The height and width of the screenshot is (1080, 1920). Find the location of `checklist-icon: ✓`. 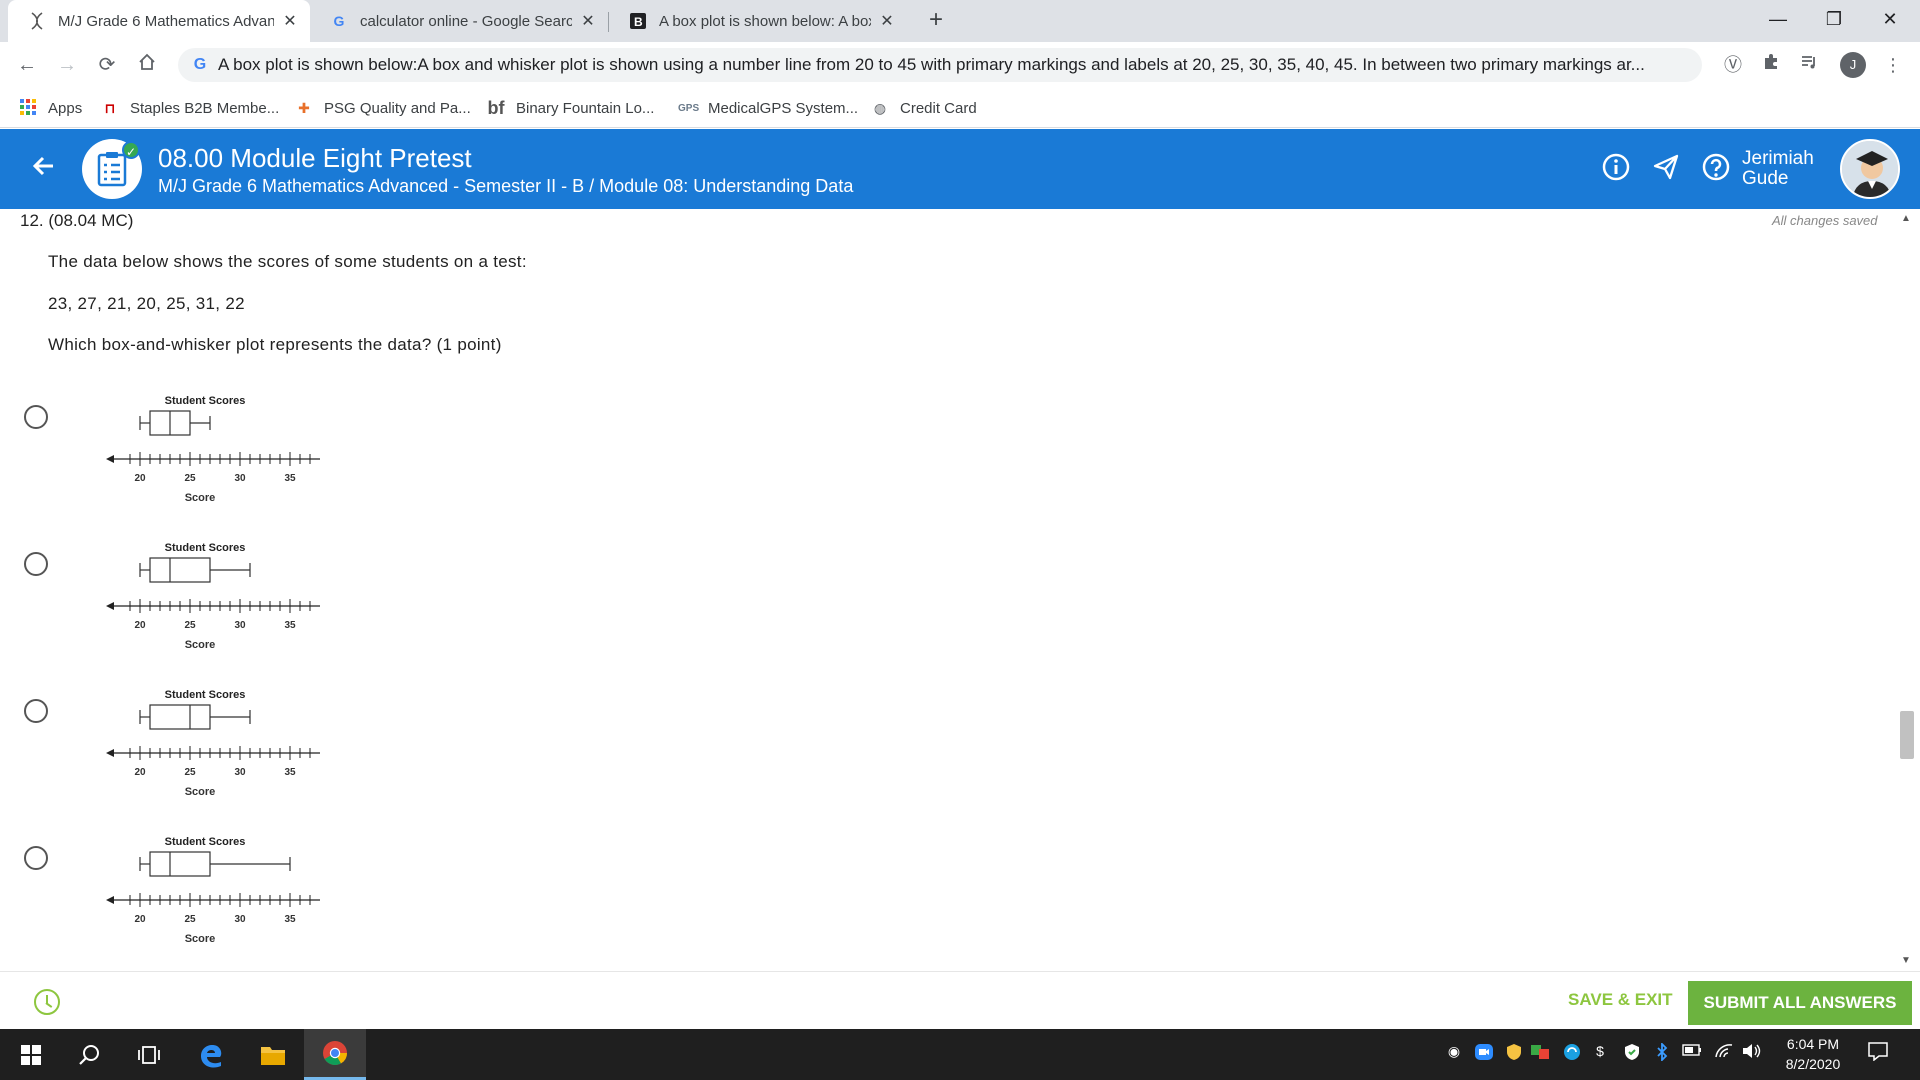

checklist-icon: ✓ is located at coordinates (112, 169).